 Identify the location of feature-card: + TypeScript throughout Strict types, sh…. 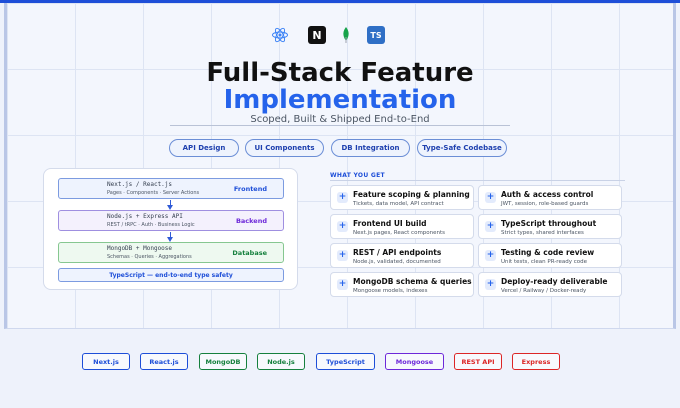
(550, 226).